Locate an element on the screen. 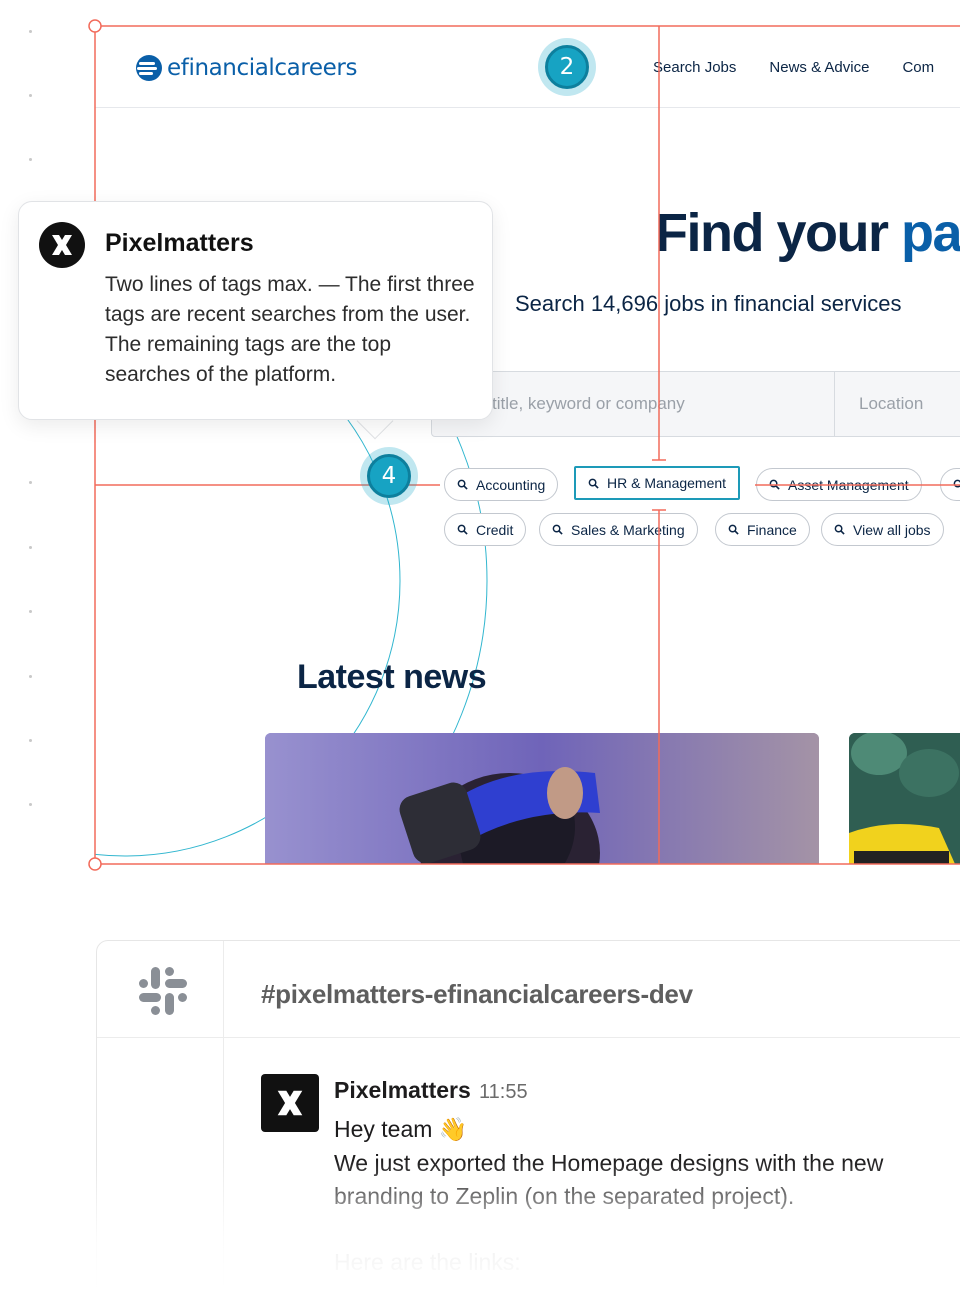  news-card-plant-image is located at coordinates (904, 798).